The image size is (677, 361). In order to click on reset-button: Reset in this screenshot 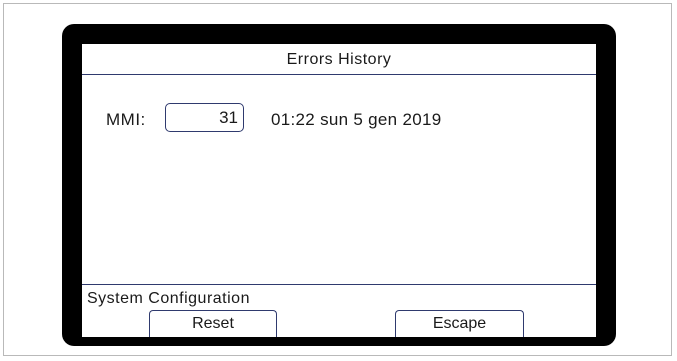, I will do `click(213, 323)`.